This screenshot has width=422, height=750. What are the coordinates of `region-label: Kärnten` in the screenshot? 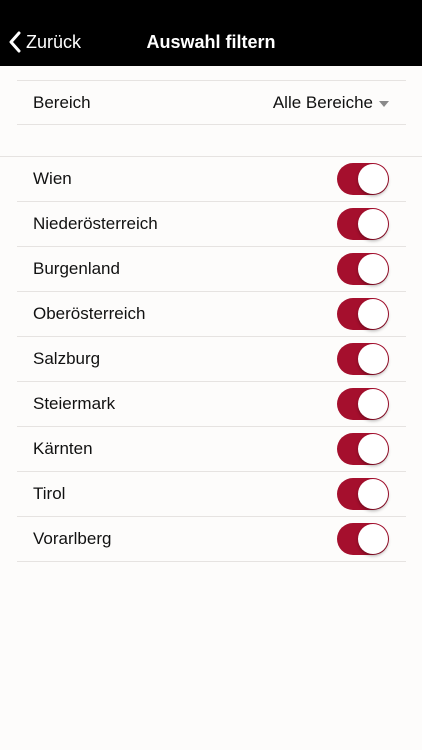 It's located at (63, 448).